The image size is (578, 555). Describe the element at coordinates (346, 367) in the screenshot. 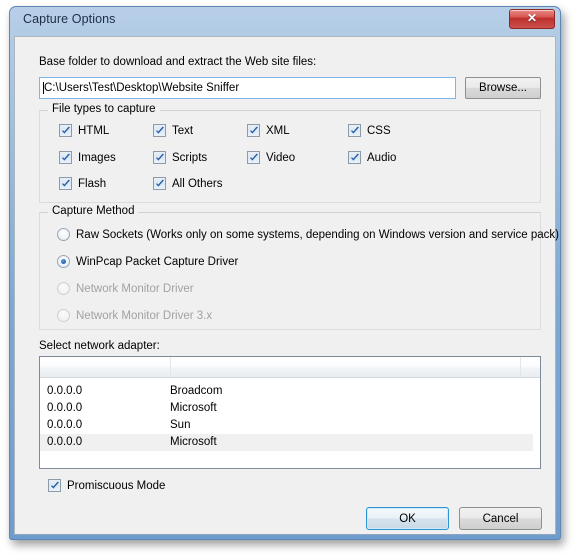

I see `listview-column-name` at that location.